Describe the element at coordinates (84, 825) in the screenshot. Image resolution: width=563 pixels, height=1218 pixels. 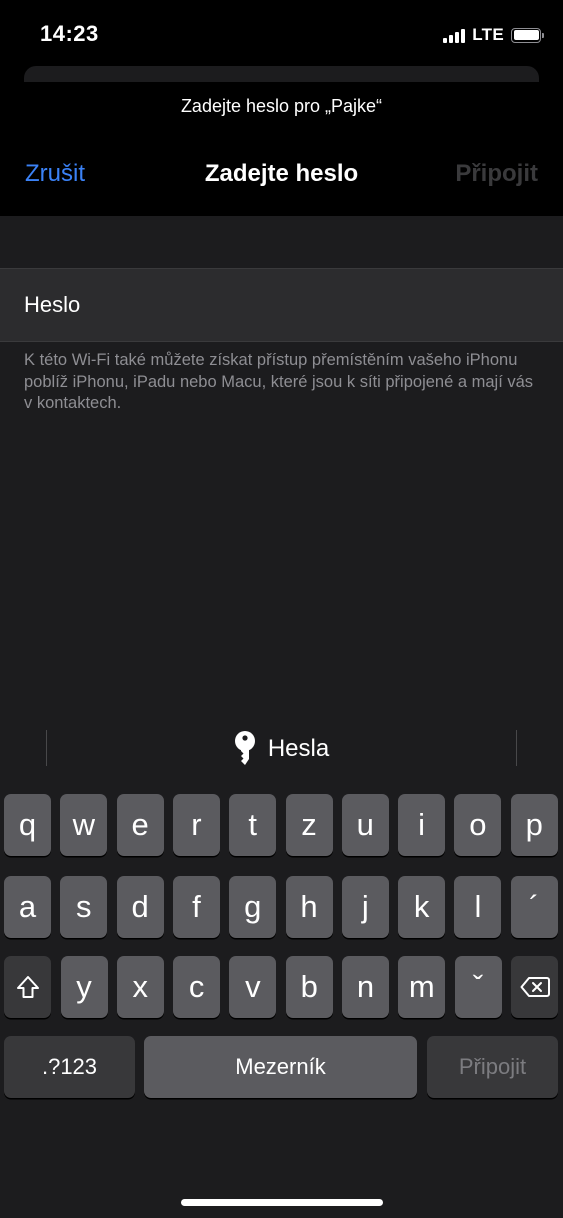
I see `key-w: w` at that location.